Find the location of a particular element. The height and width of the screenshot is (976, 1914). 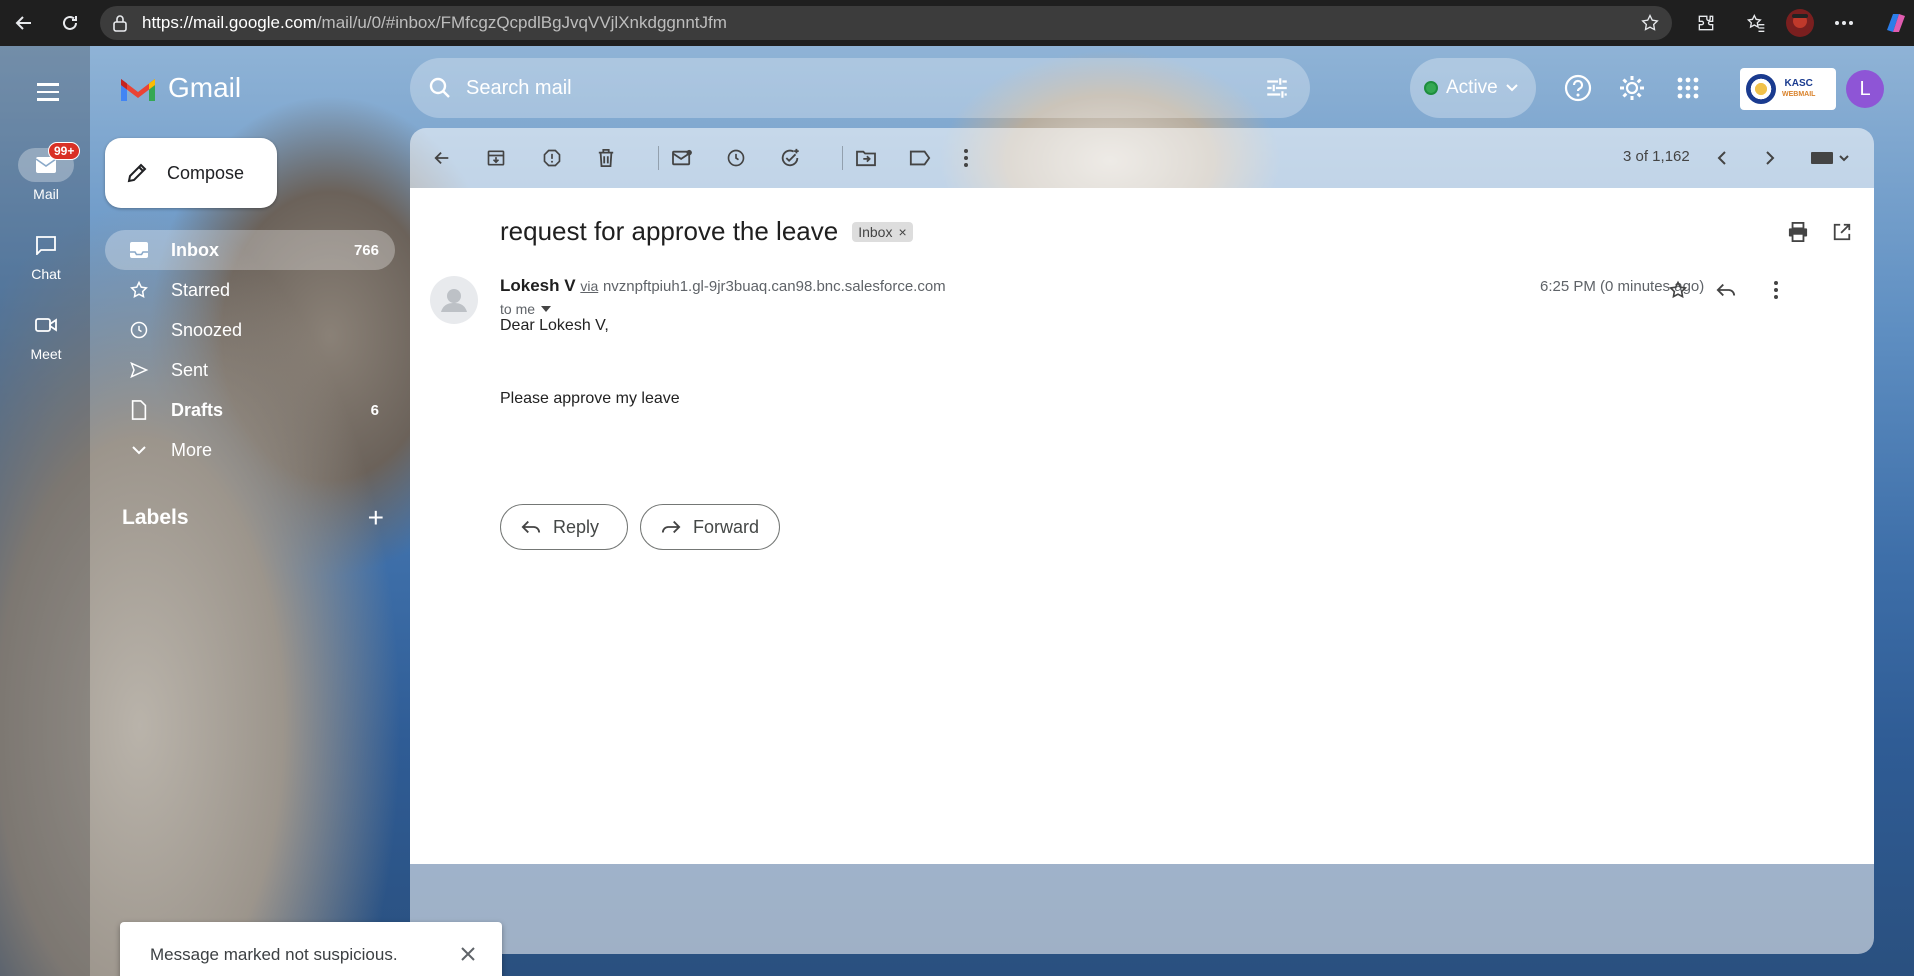

gmail-logo: Gmail is located at coordinates (179, 88).